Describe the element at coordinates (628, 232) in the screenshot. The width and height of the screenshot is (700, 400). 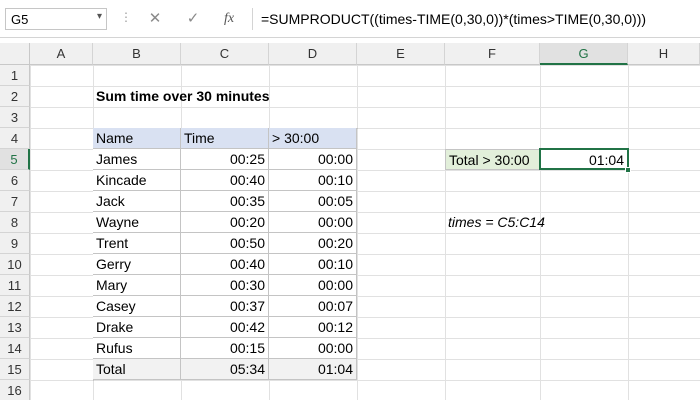
I see `gridline` at that location.